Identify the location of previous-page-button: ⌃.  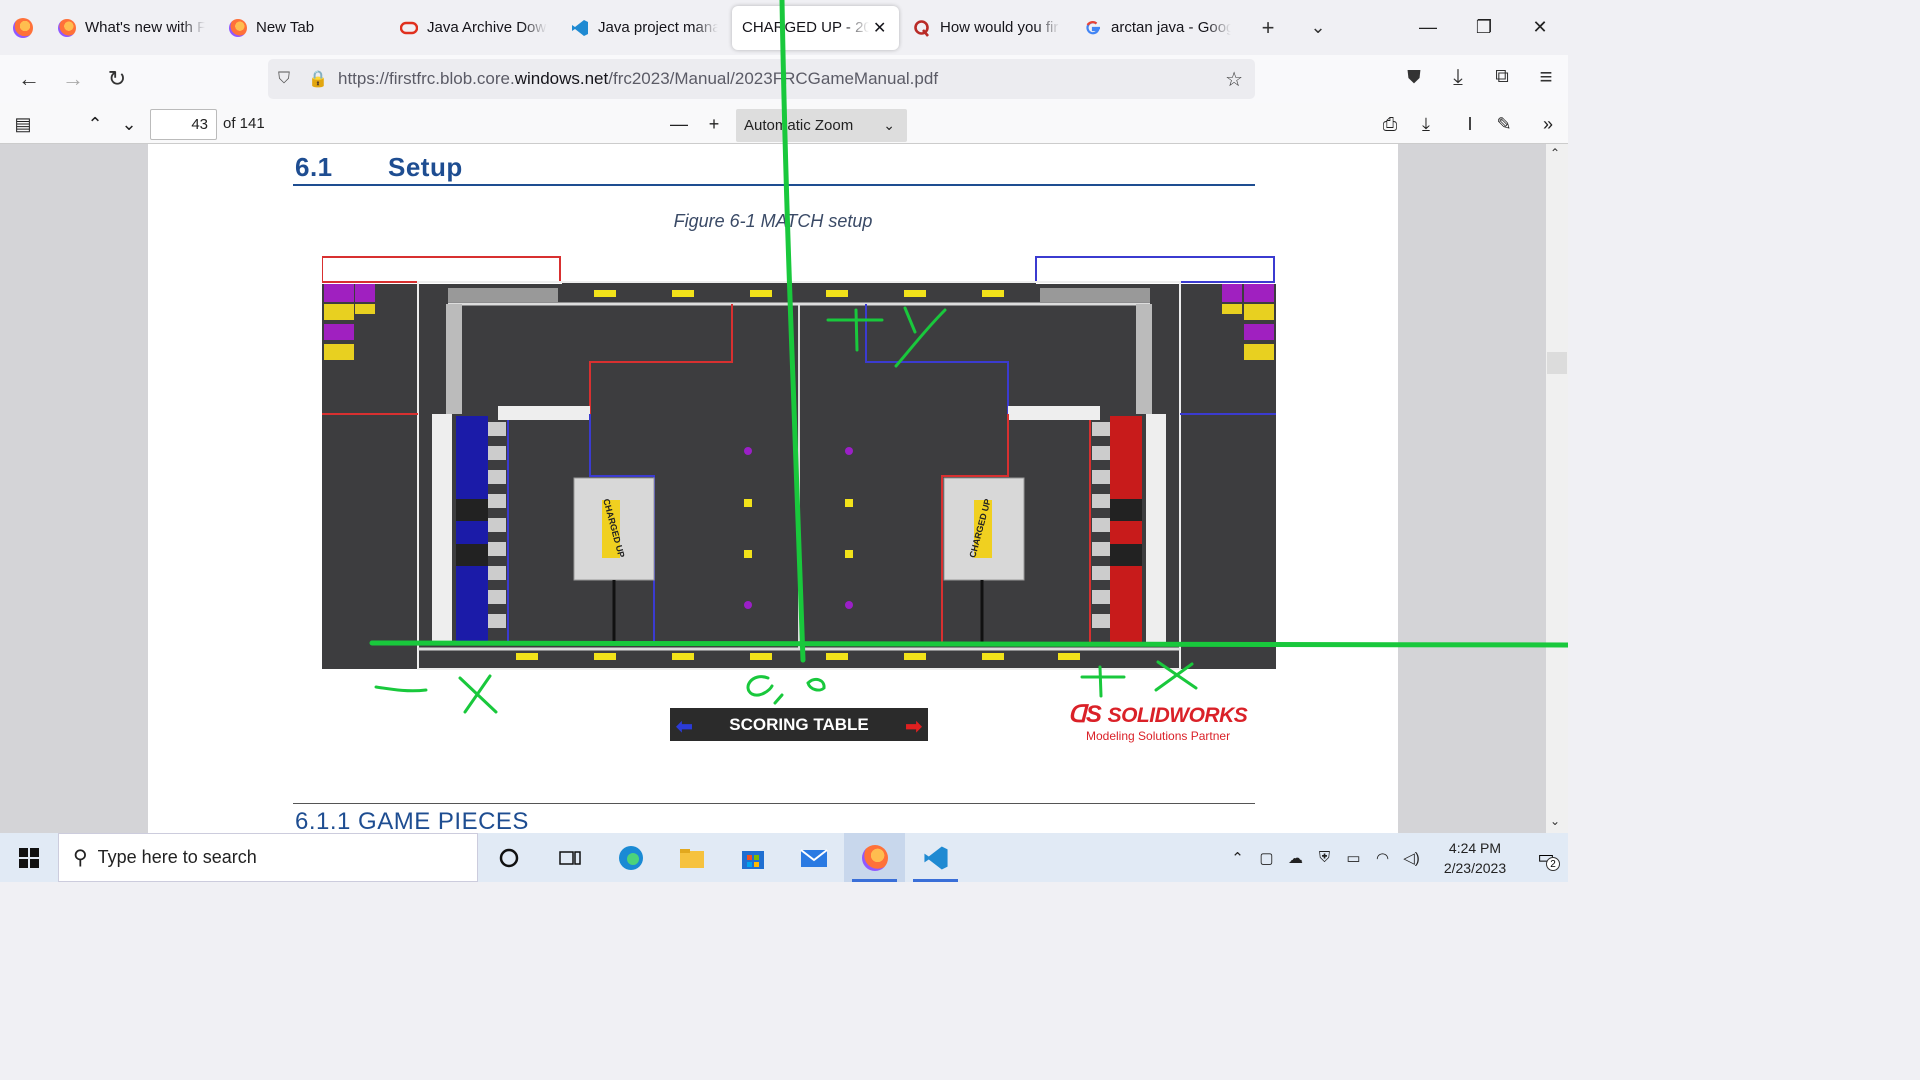
(95, 124).